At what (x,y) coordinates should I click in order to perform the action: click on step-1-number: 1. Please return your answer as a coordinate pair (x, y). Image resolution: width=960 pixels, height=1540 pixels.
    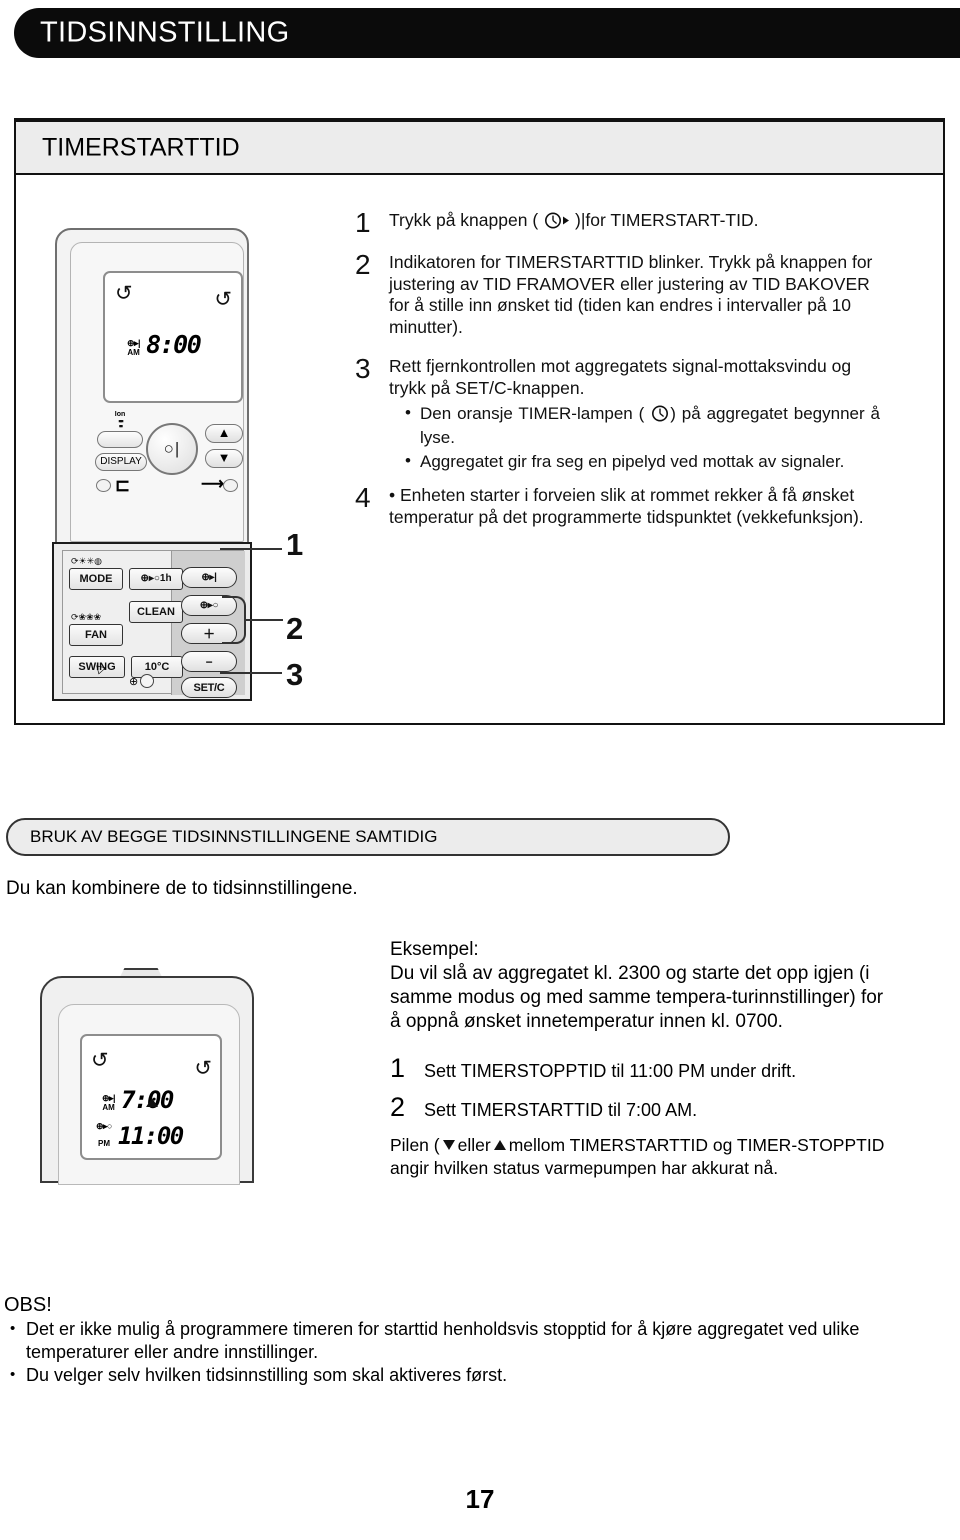
    Looking at the image, I should click on (363, 222).